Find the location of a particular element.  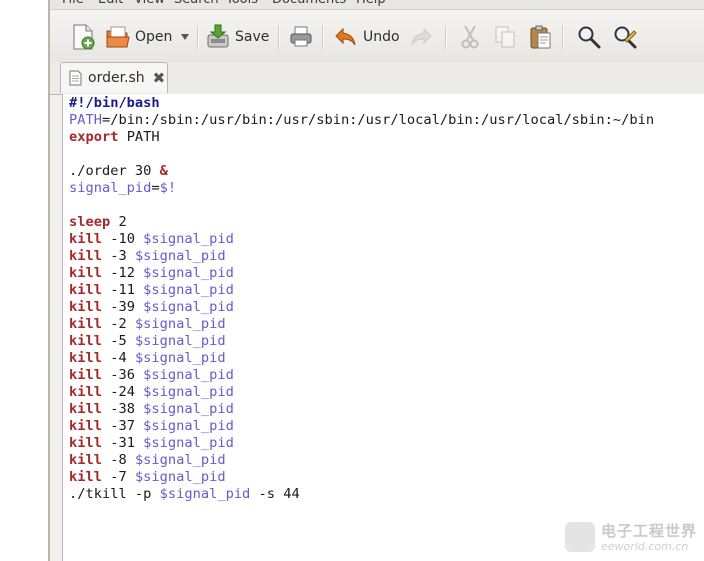

code-token: ./order 30 is located at coordinates (114, 171).